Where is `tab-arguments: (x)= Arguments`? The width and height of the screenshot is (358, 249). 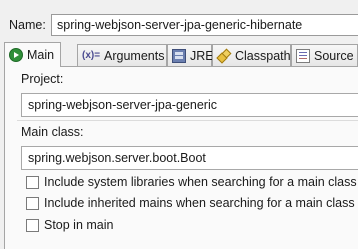 tab-arguments: (x)= Arguments is located at coordinates (122, 55).